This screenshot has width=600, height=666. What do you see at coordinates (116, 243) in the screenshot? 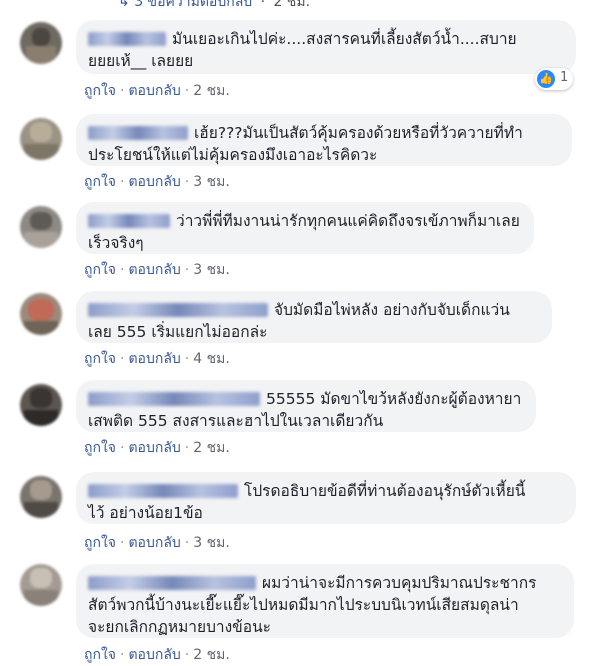
I see `comment-text-line: เร็วจริงๆ` at bounding box center [116, 243].